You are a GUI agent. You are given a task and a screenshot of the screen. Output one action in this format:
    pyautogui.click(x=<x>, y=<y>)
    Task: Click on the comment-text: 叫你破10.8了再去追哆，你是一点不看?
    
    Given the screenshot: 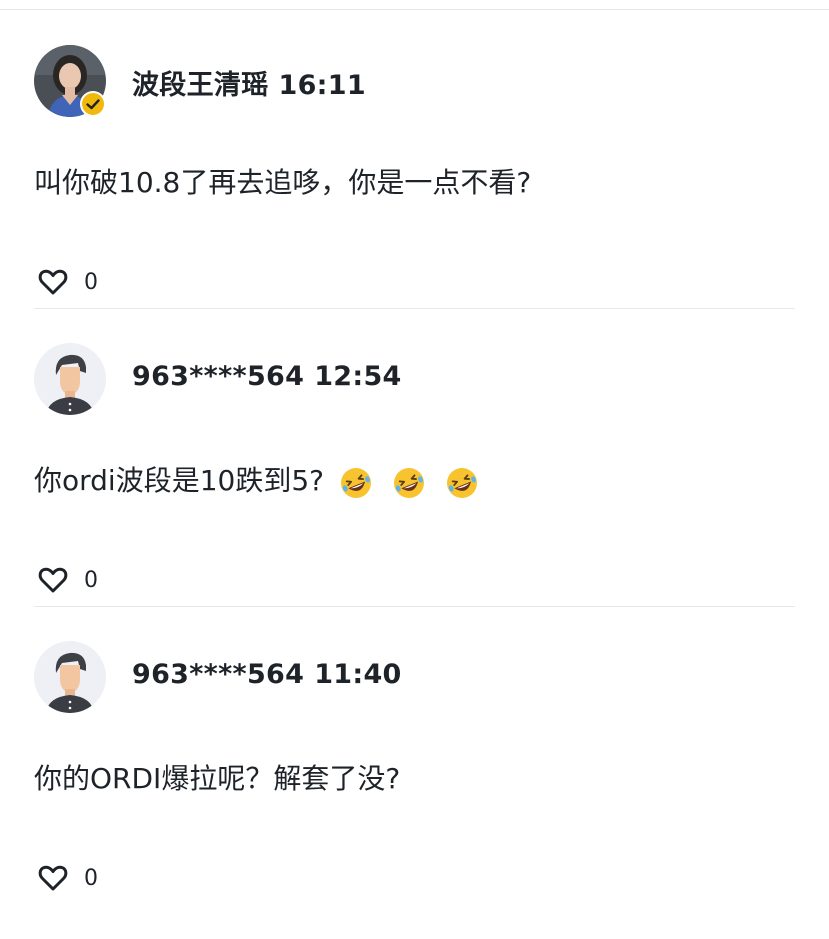 What is the action you would take?
    pyautogui.click(x=283, y=182)
    